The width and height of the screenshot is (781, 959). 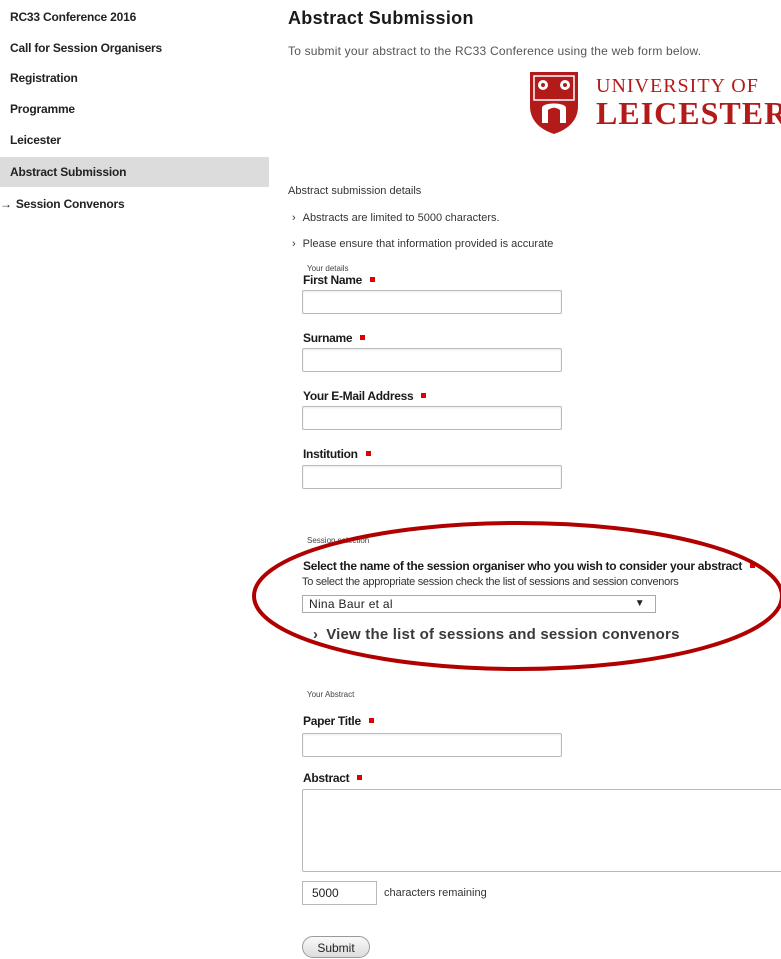 What do you see at coordinates (351, 604) in the screenshot?
I see `selected-value: Nina Baur et al` at bounding box center [351, 604].